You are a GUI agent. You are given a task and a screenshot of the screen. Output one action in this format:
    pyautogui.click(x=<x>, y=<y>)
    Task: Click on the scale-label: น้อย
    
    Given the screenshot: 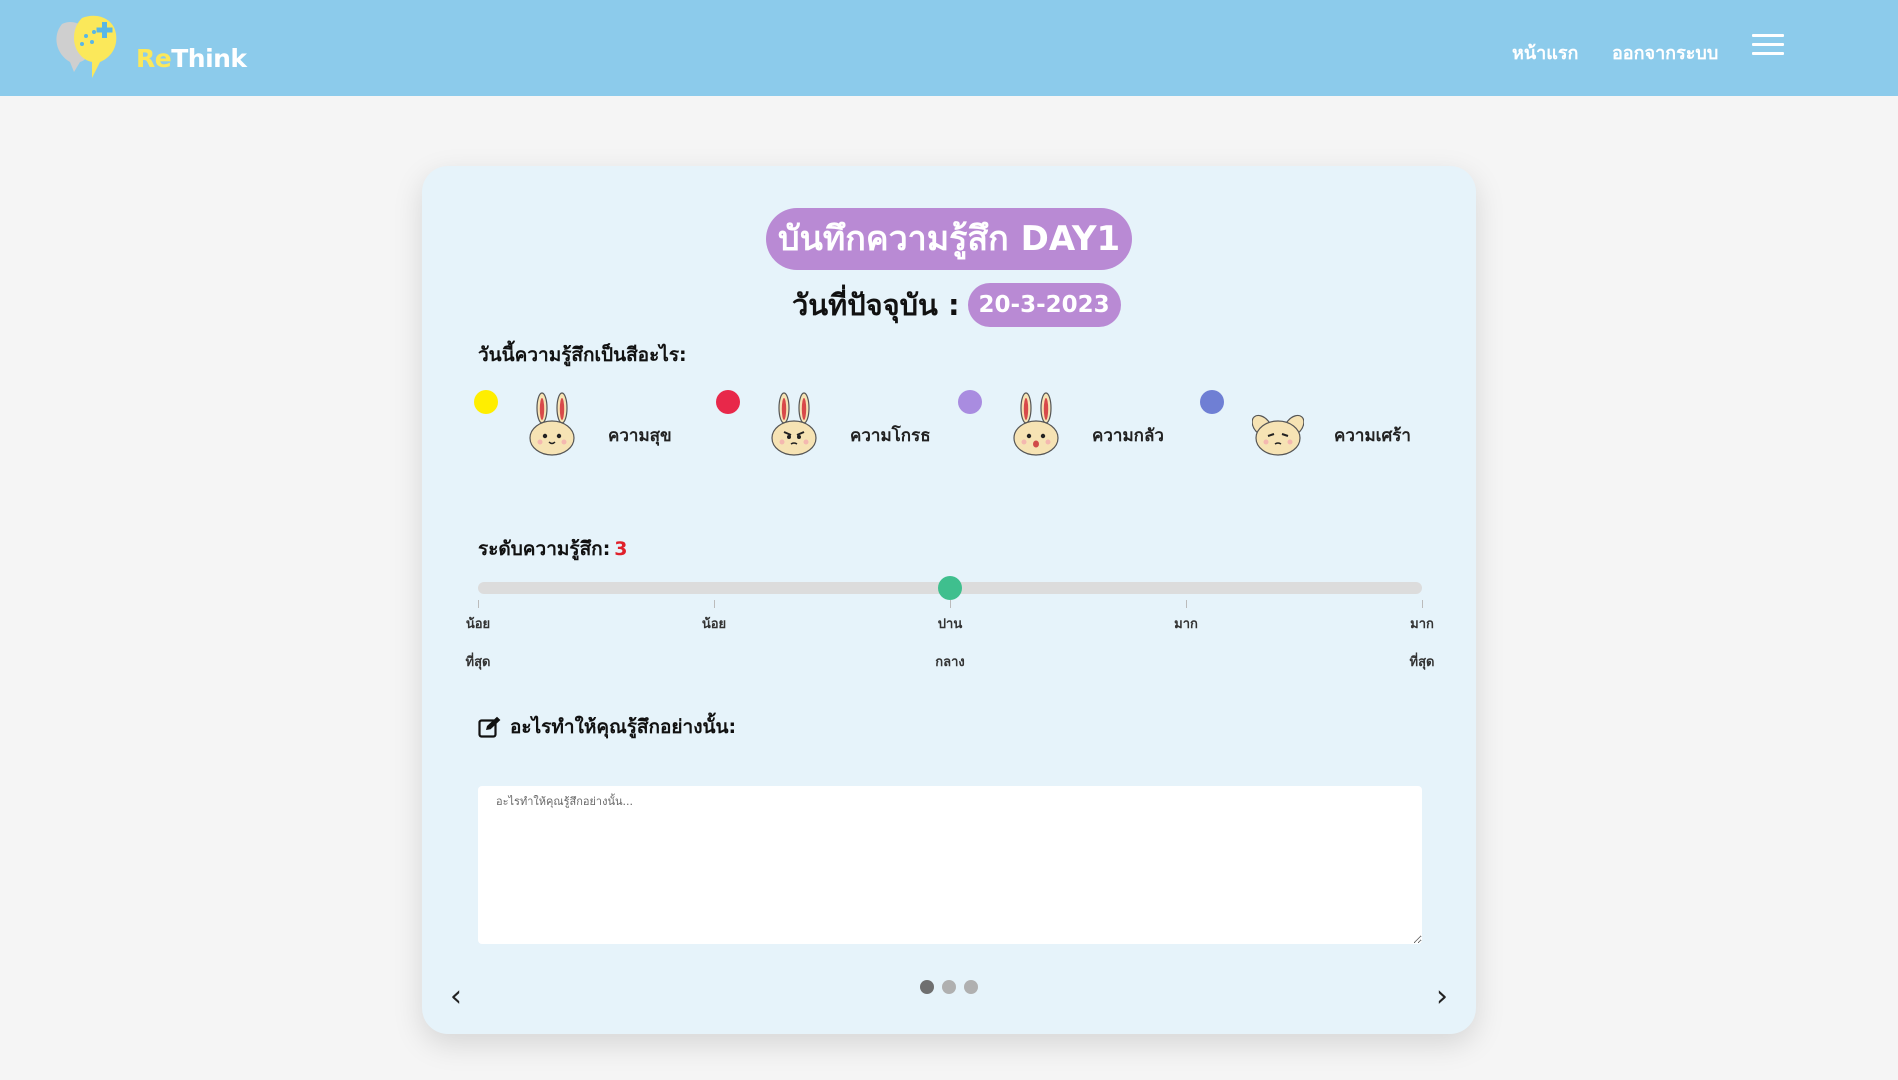 What is the action you would take?
    pyautogui.click(x=714, y=625)
    